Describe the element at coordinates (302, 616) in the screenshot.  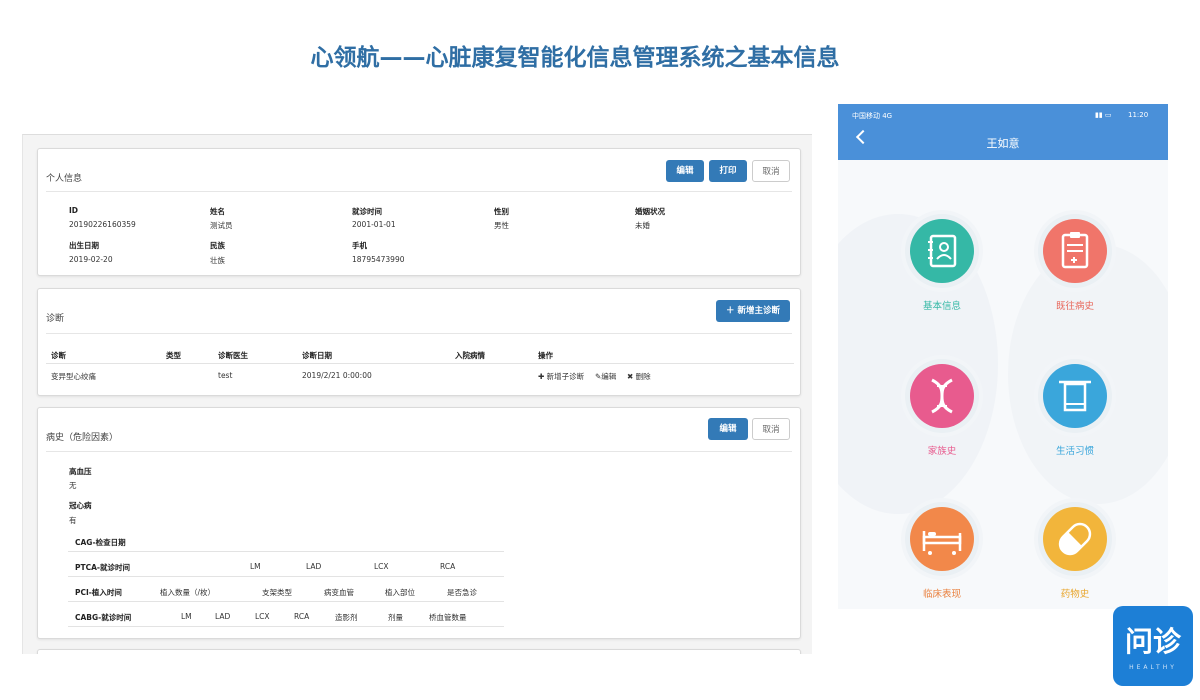
I see `cabg-col: RCA` at that location.